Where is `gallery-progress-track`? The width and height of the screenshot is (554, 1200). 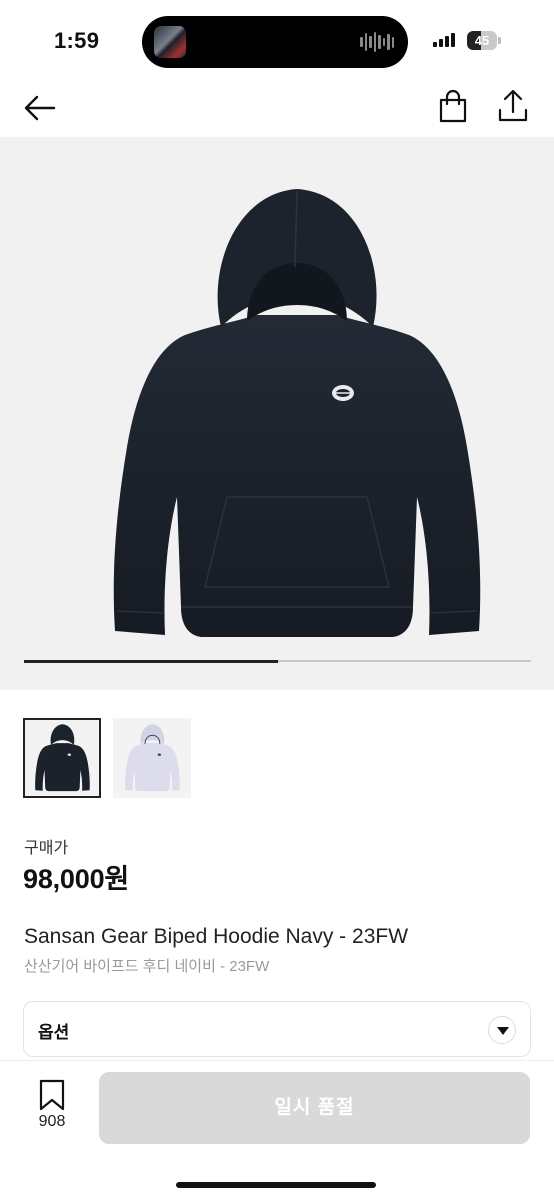 gallery-progress-track is located at coordinates (277, 661).